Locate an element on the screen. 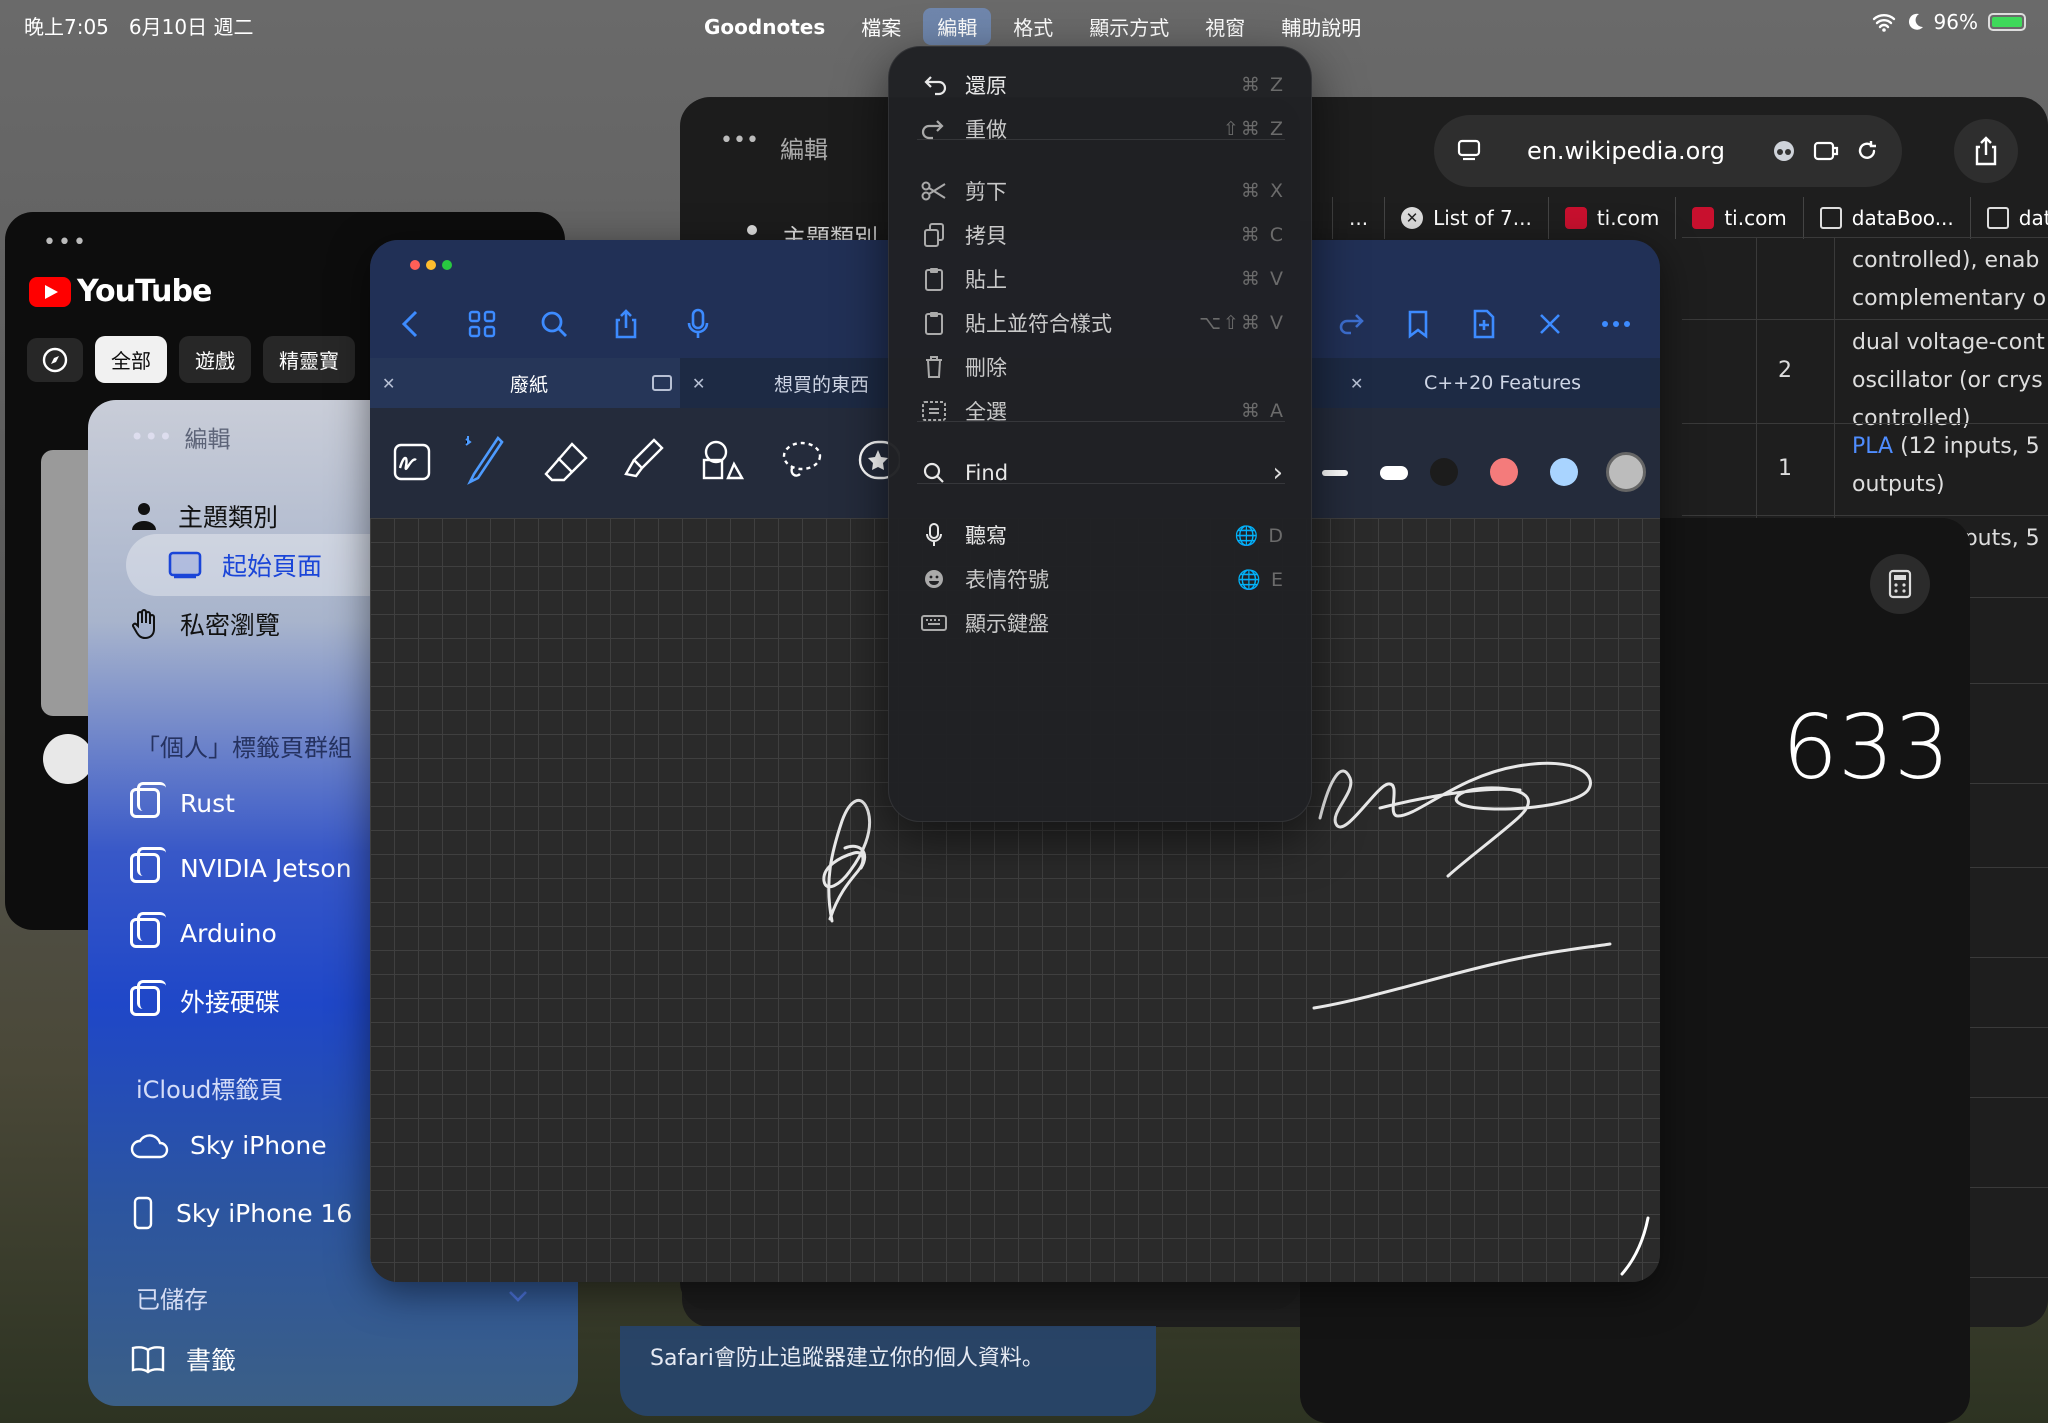 This screenshot has width=2048, height=1423. menu-item-delete: 刪除 is located at coordinates (1101, 367).